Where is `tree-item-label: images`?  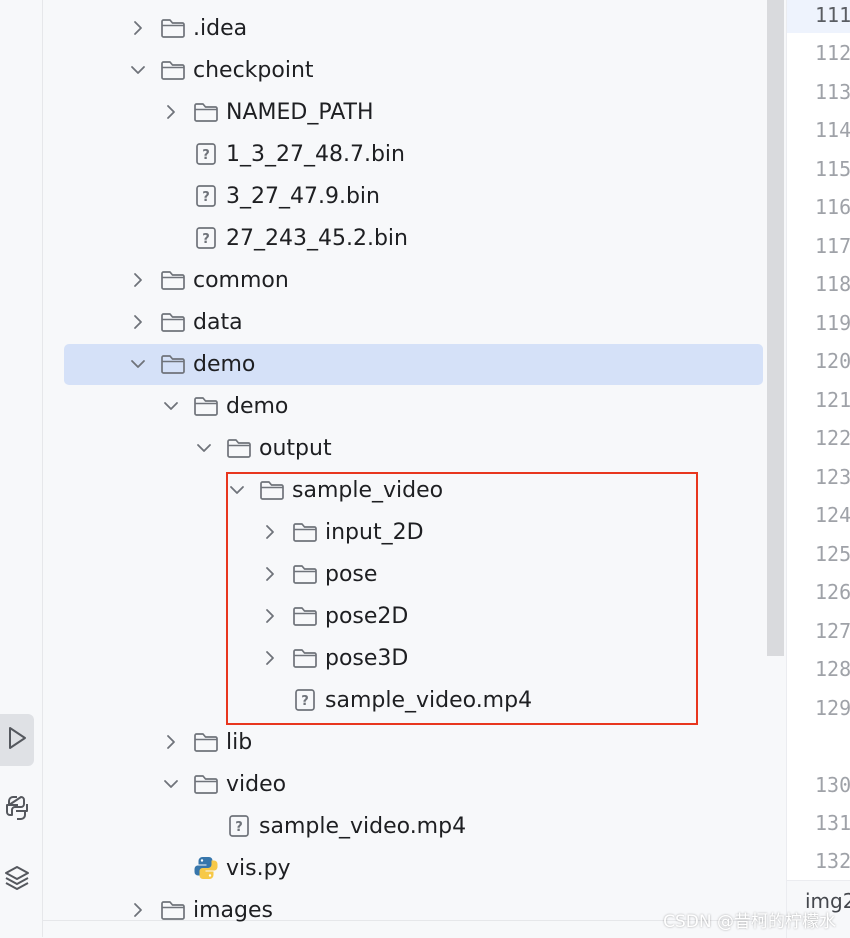 tree-item-label: images is located at coordinates (233, 910).